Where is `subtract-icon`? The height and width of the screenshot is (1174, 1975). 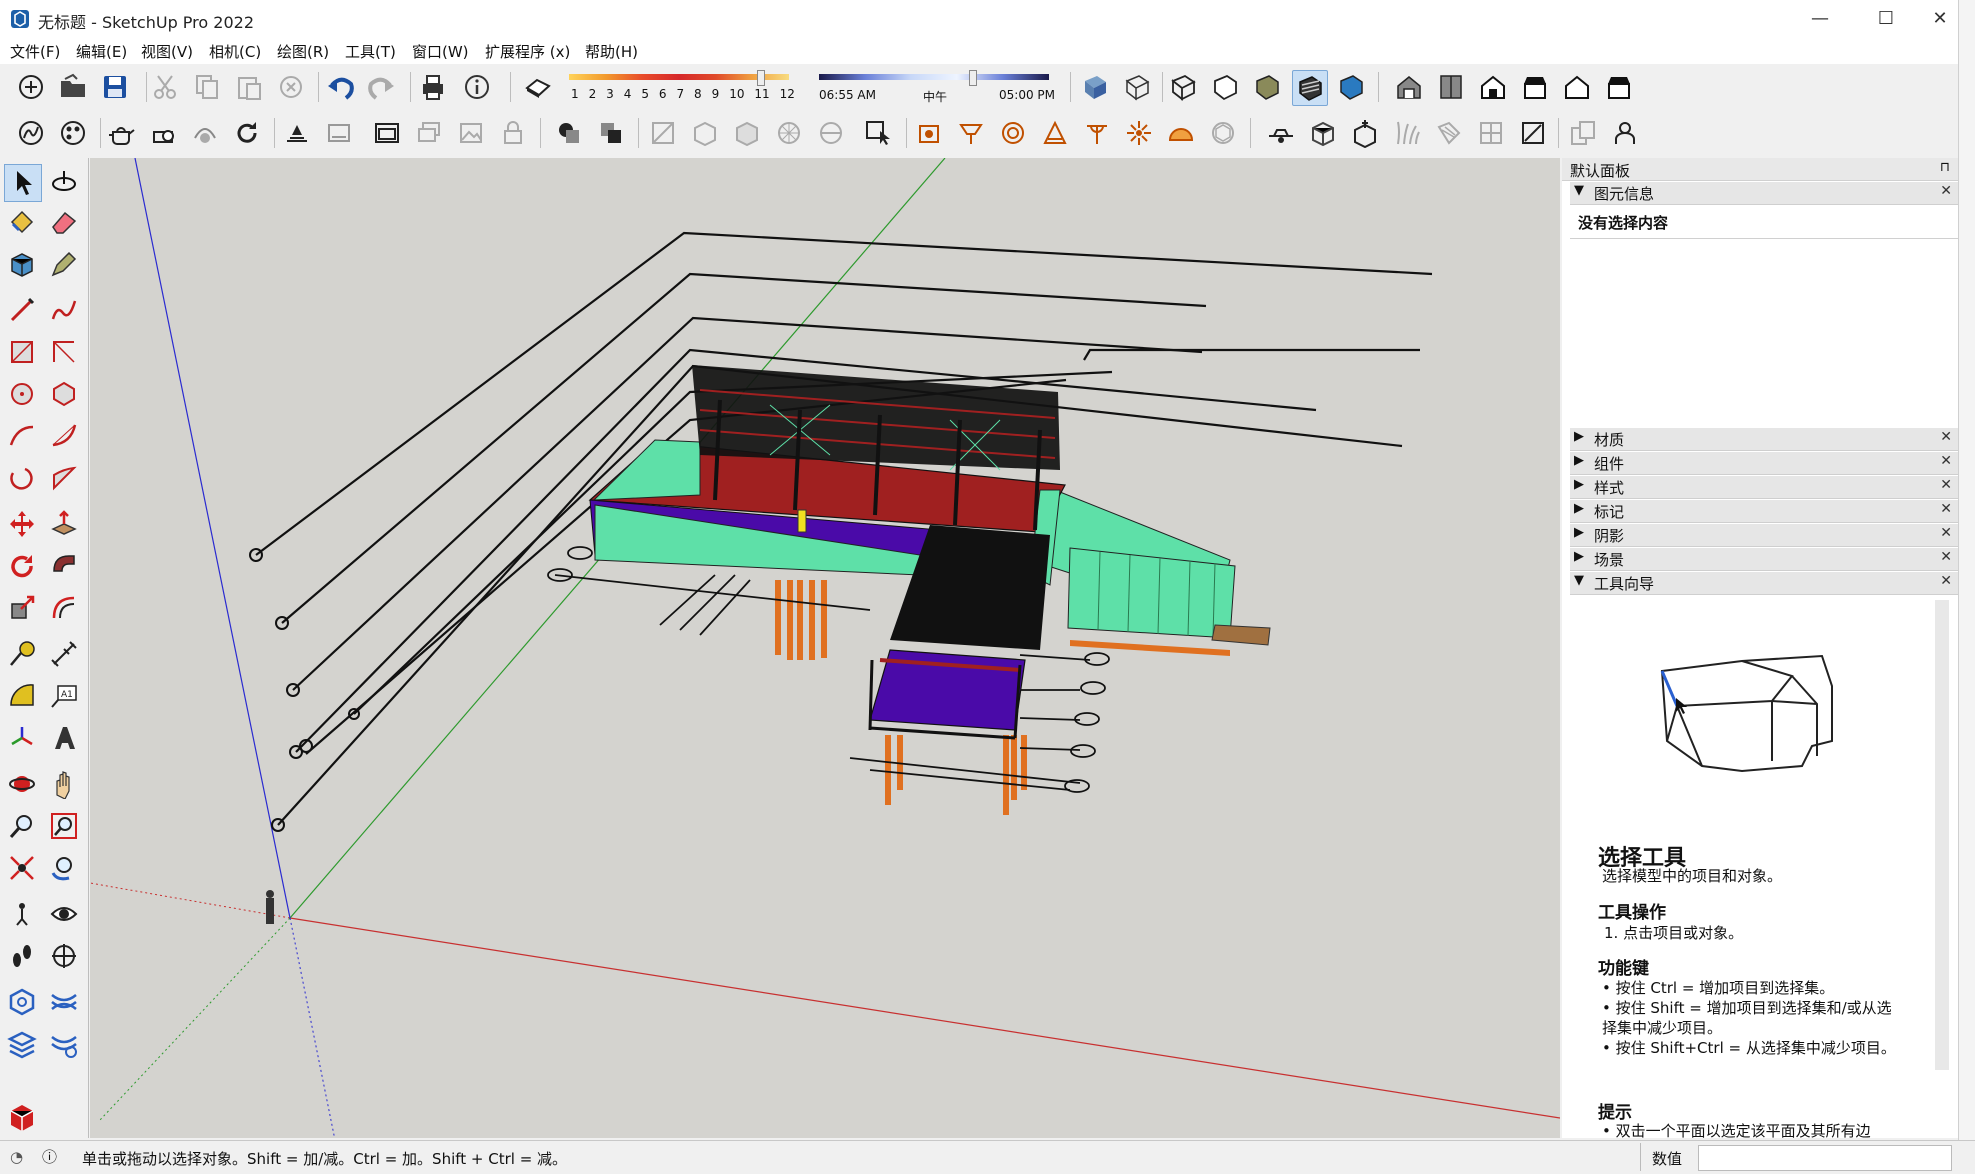 subtract-icon is located at coordinates (611, 133).